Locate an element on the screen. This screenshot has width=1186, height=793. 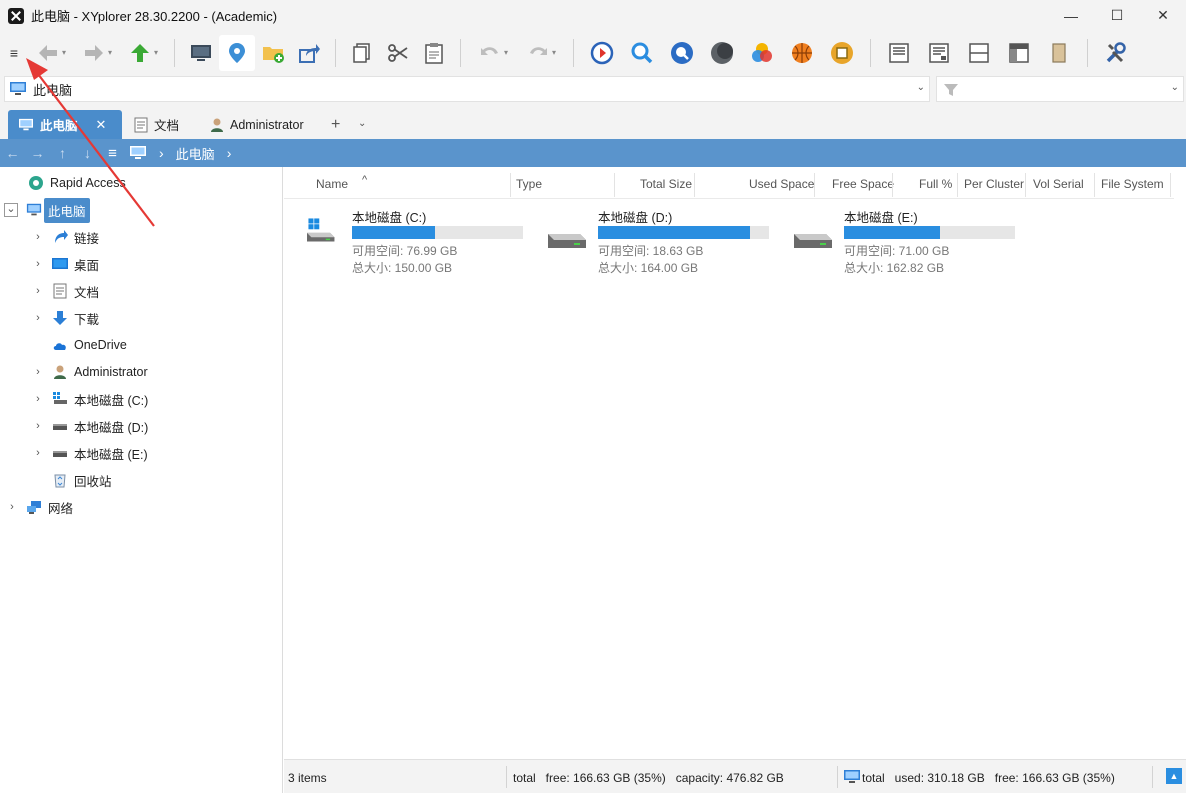
column-header-type: Type is located at coordinates (529, 184).